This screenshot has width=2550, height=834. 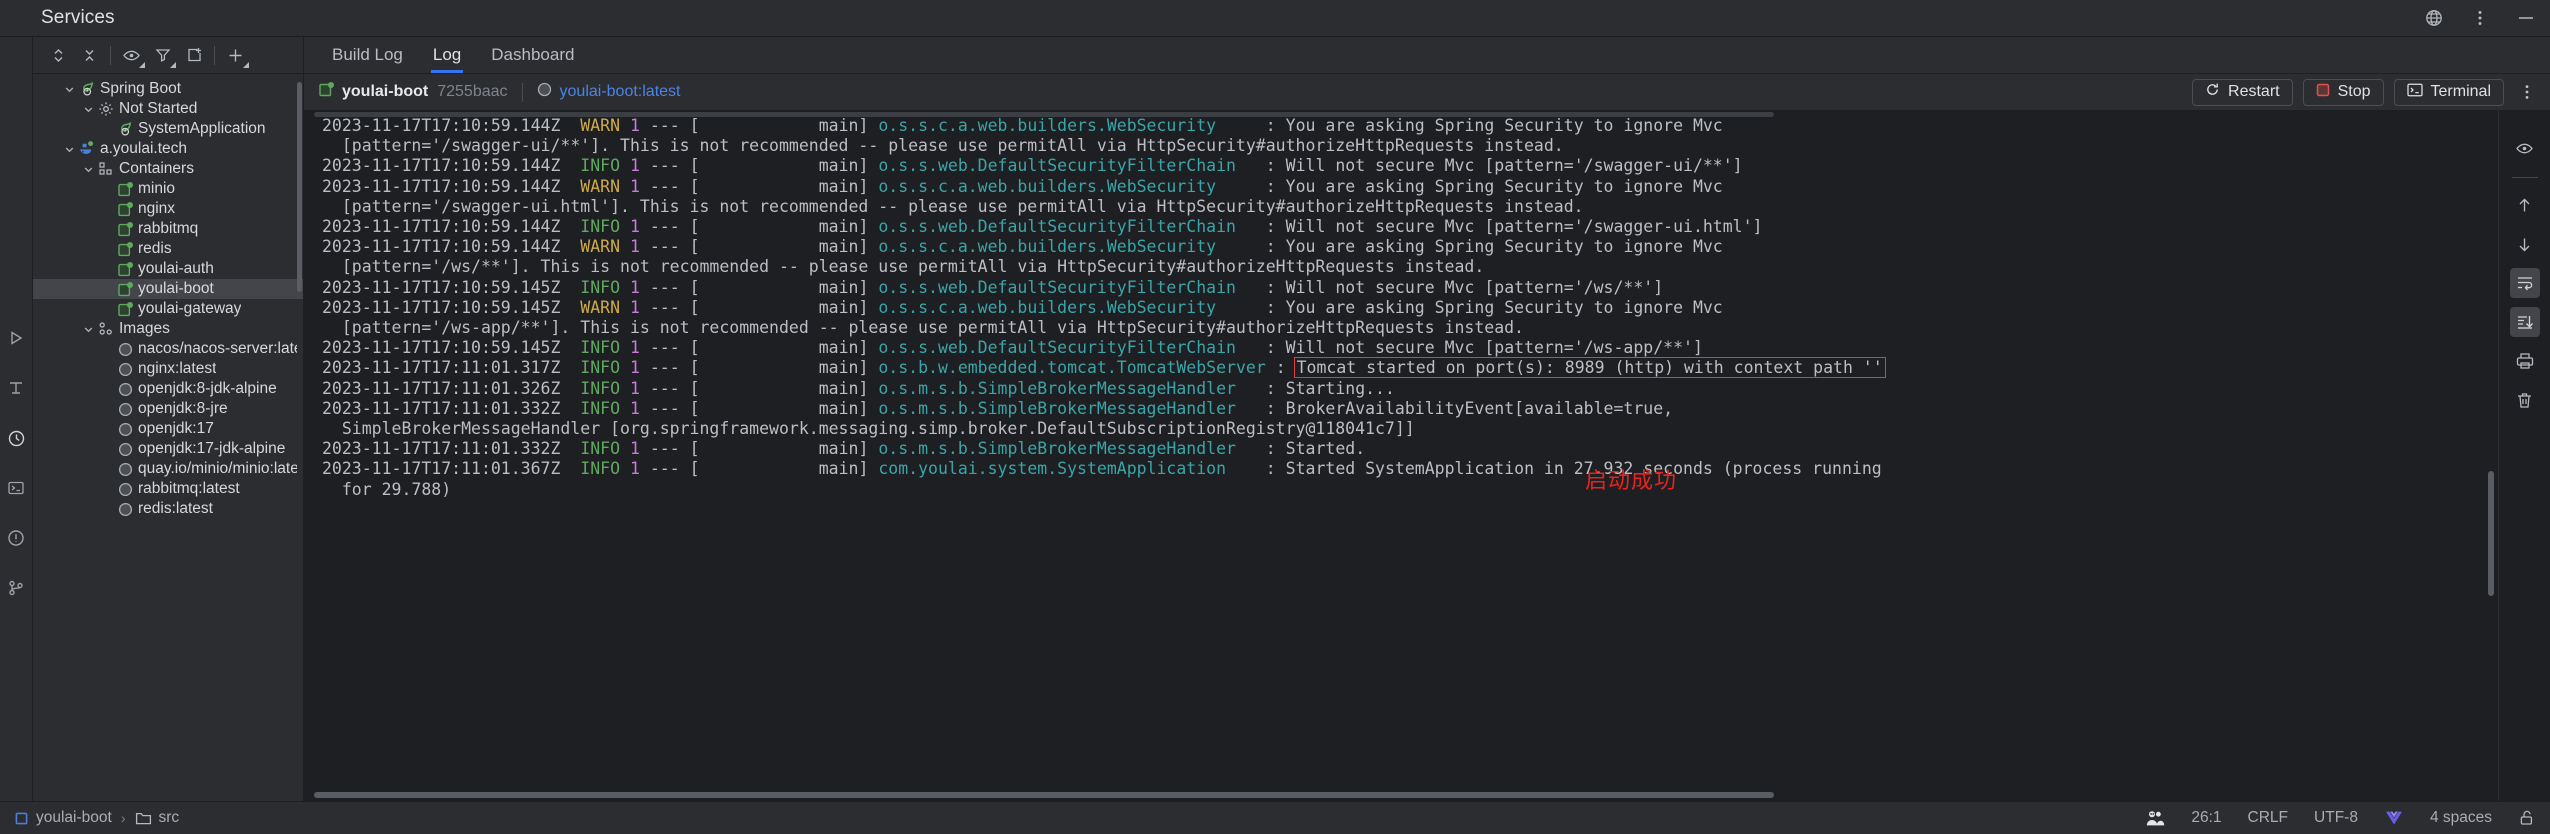 I want to click on breadcrumb: youlai-boot › src, so click(x=96, y=818).